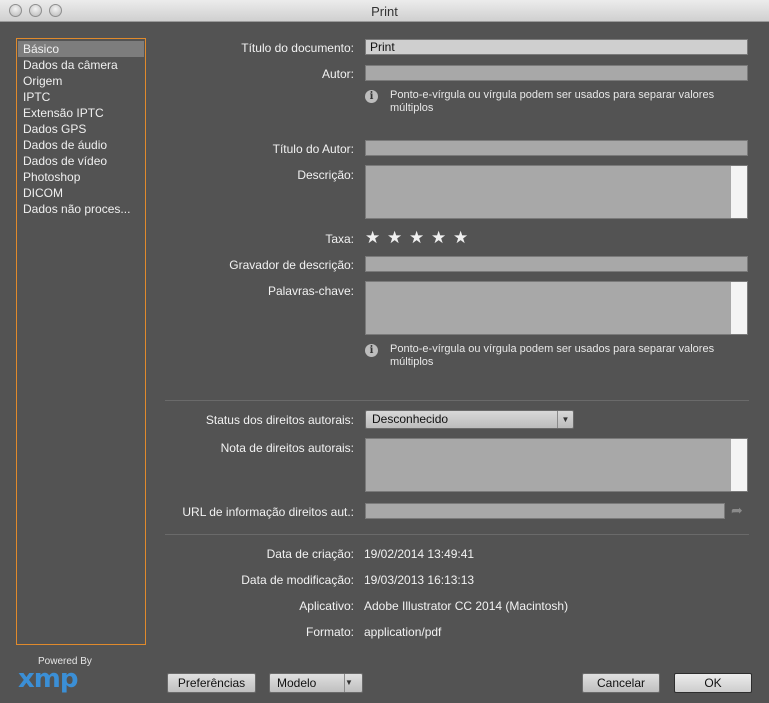 This screenshot has height=703, width=769. I want to click on ok-button: OK, so click(713, 683).